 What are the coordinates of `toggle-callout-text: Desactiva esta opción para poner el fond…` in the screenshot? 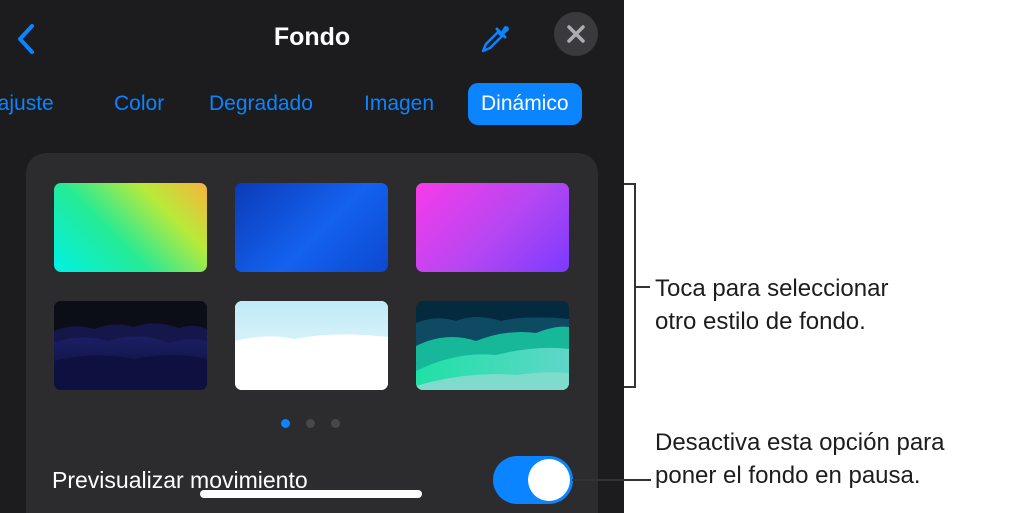 It's located at (800, 459).